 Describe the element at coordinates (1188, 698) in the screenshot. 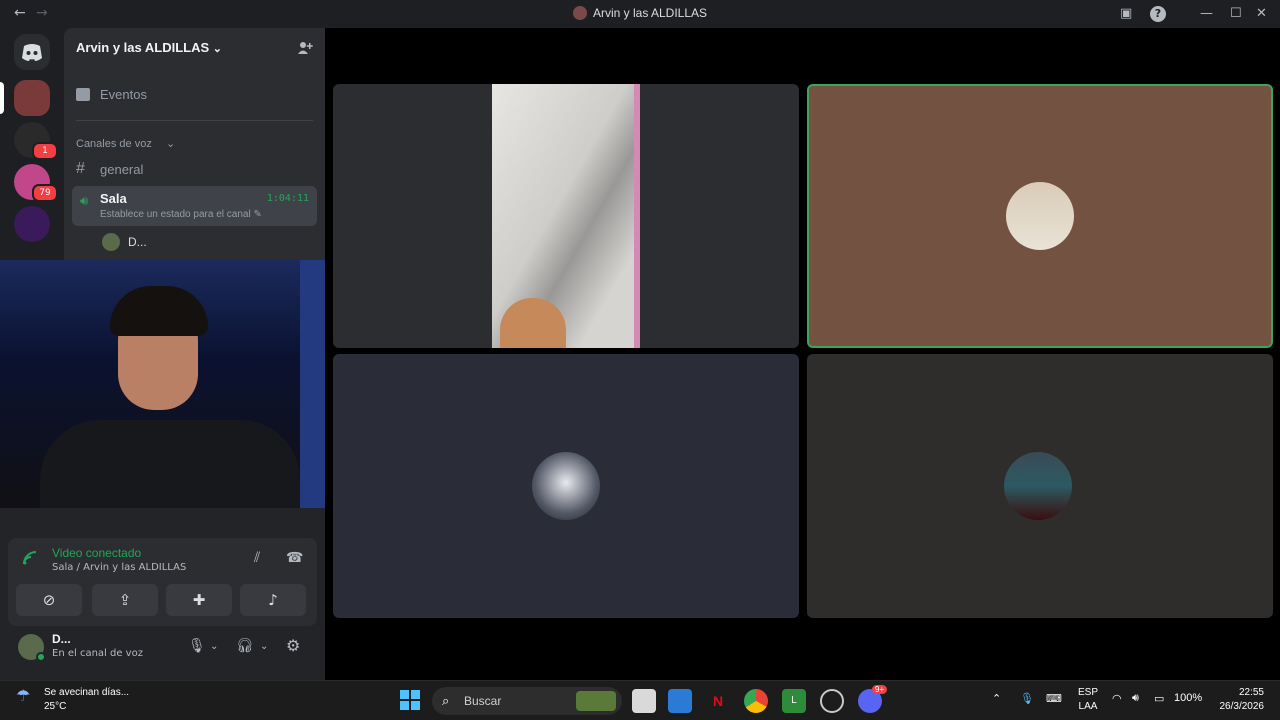

I see `battery-percent: 100%` at that location.